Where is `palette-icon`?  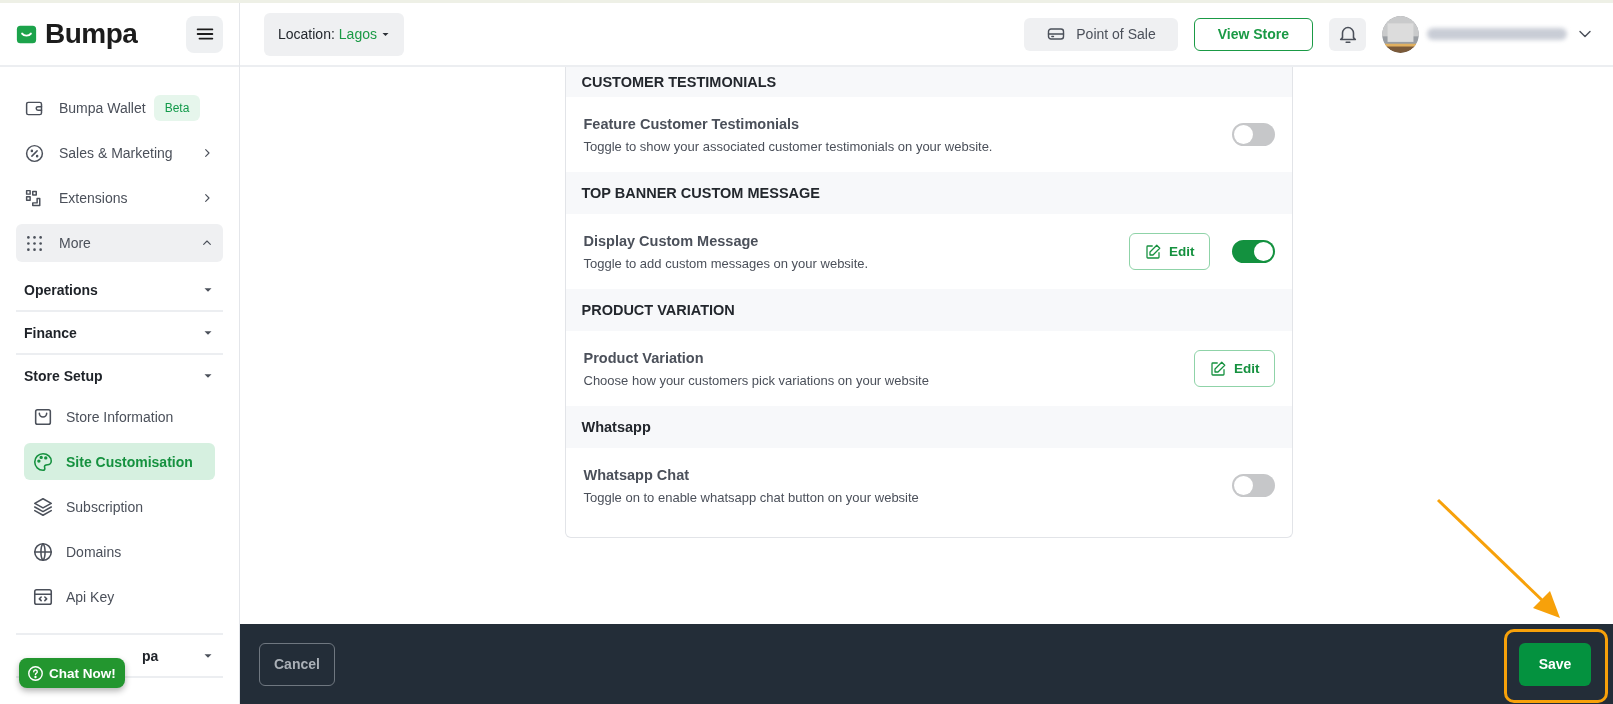 palette-icon is located at coordinates (43, 461).